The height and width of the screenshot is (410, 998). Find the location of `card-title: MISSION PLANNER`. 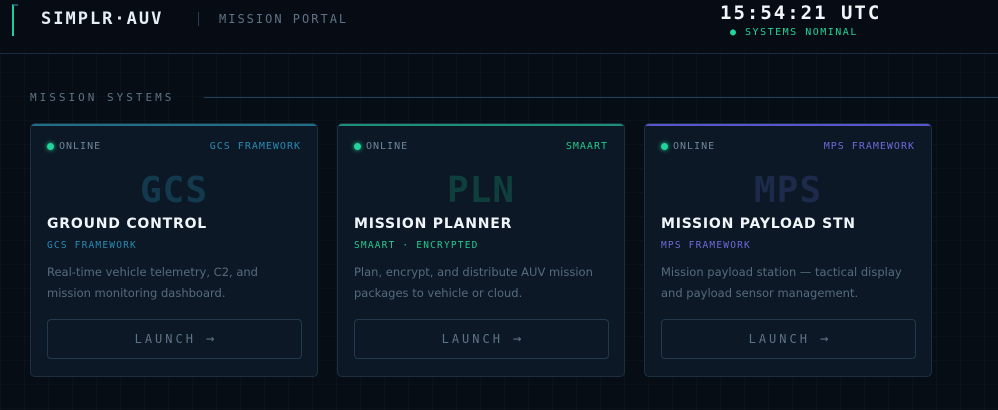

card-title: MISSION PLANNER is located at coordinates (433, 224).